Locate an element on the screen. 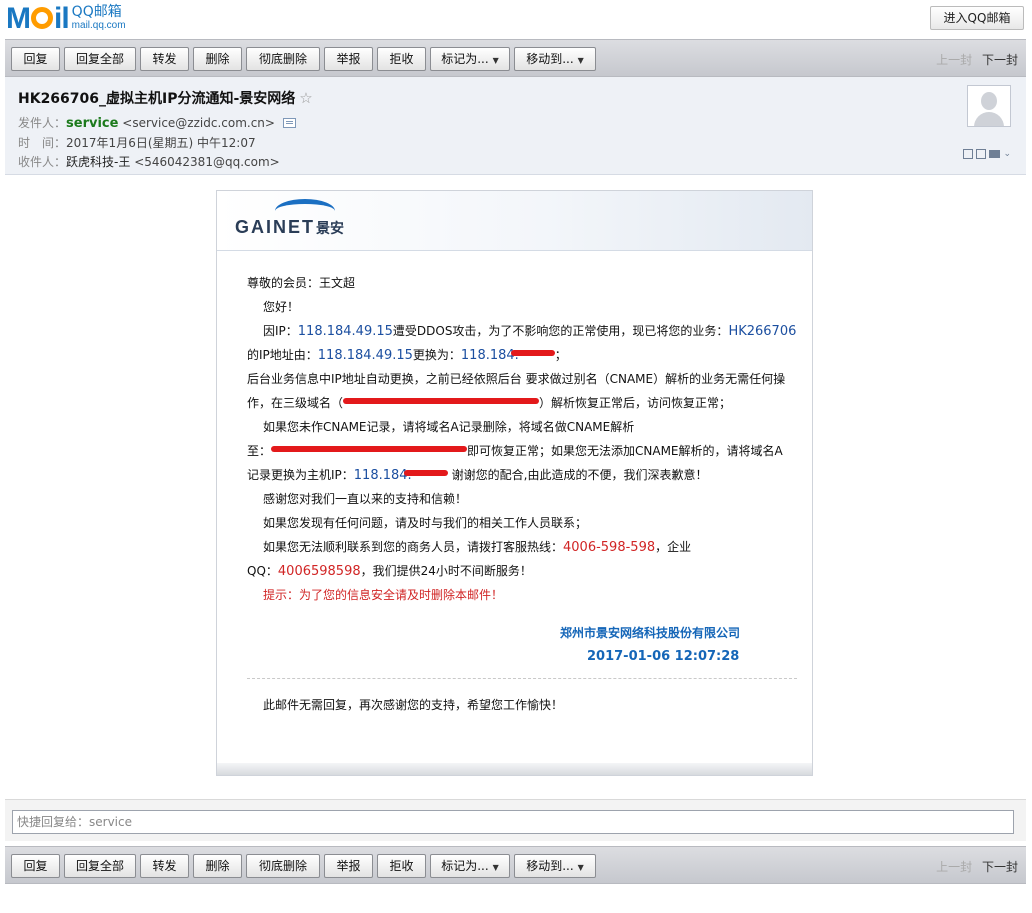 The image size is (1032, 913). time-value: 2017年1月6日(星期五) 中午12:07 is located at coordinates (161, 143).